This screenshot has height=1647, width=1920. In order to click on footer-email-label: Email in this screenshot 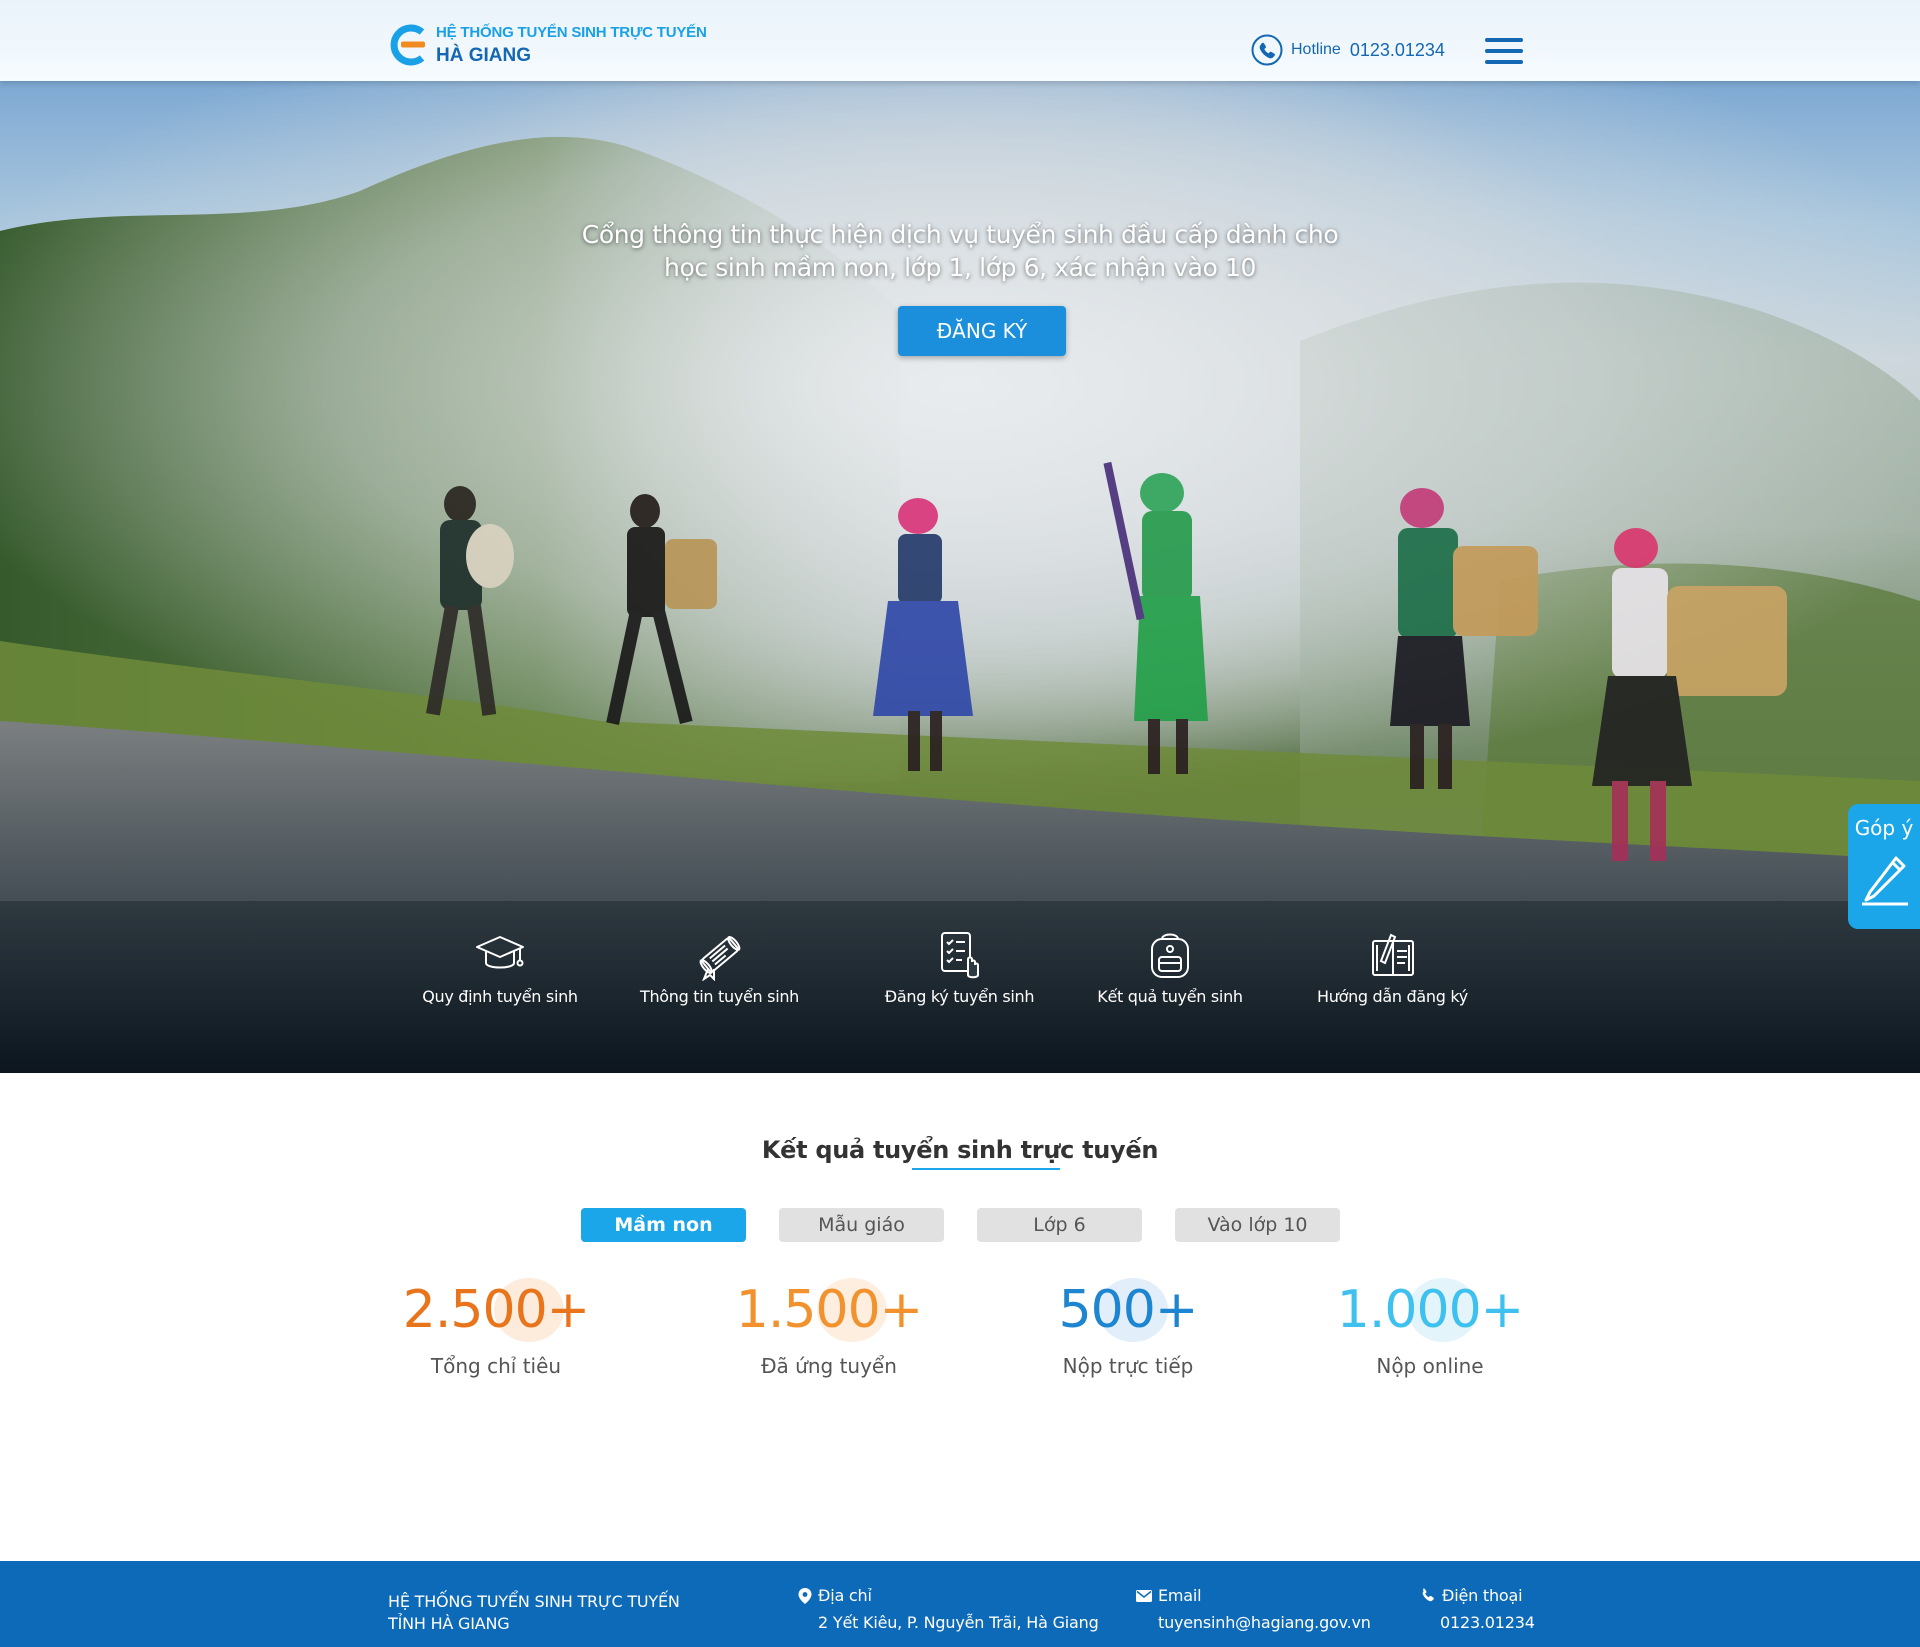, I will do `click(1180, 1595)`.